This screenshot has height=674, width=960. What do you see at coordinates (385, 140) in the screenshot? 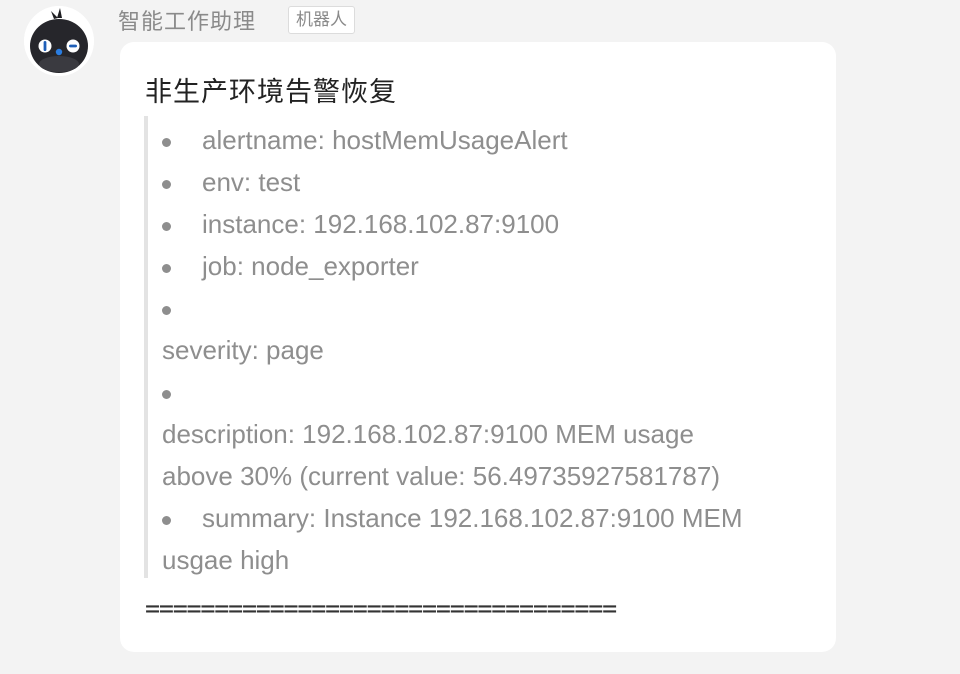
I see `list-item: alertname: hostMemUsageAlert` at bounding box center [385, 140].